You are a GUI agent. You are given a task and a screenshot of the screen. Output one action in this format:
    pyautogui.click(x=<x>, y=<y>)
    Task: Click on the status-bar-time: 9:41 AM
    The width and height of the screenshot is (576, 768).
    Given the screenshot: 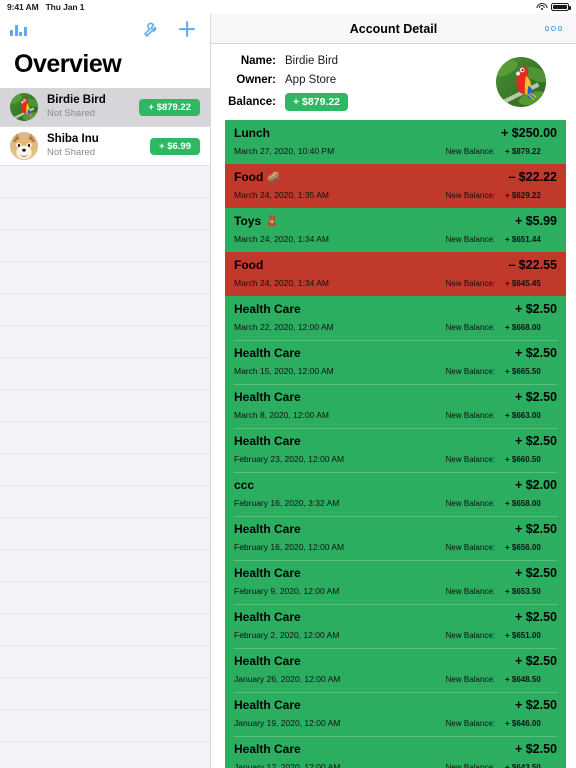 What is the action you would take?
    pyautogui.click(x=23, y=7)
    